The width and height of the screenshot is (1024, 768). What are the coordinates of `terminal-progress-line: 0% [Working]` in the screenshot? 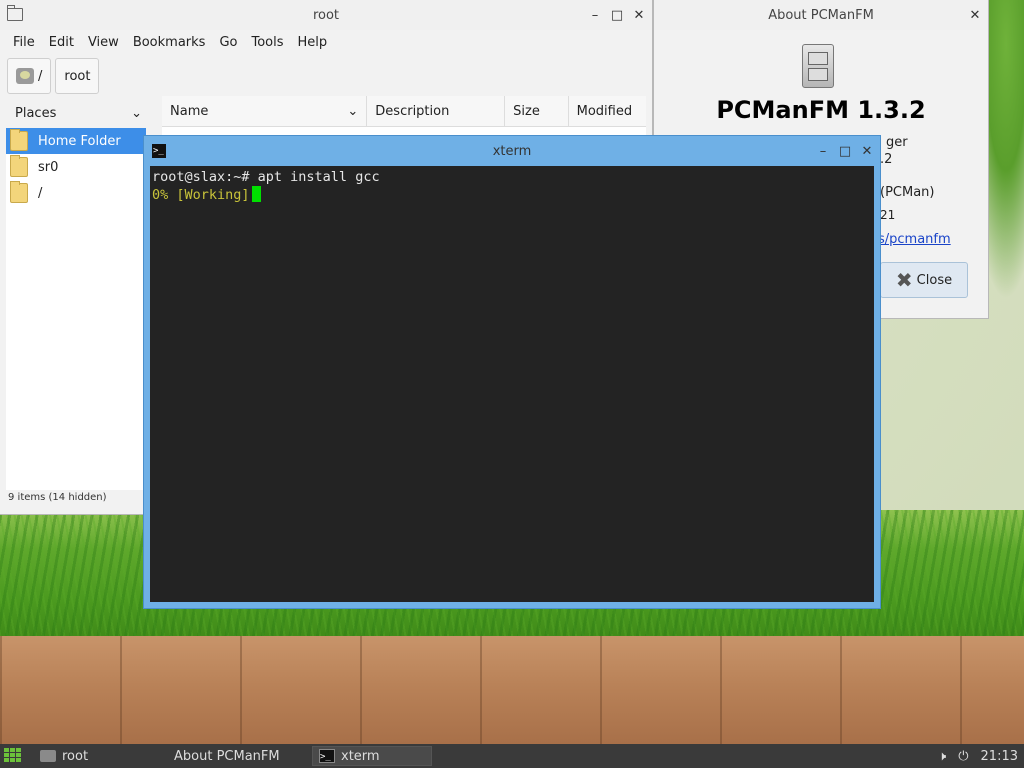 It's located at (201, 195).